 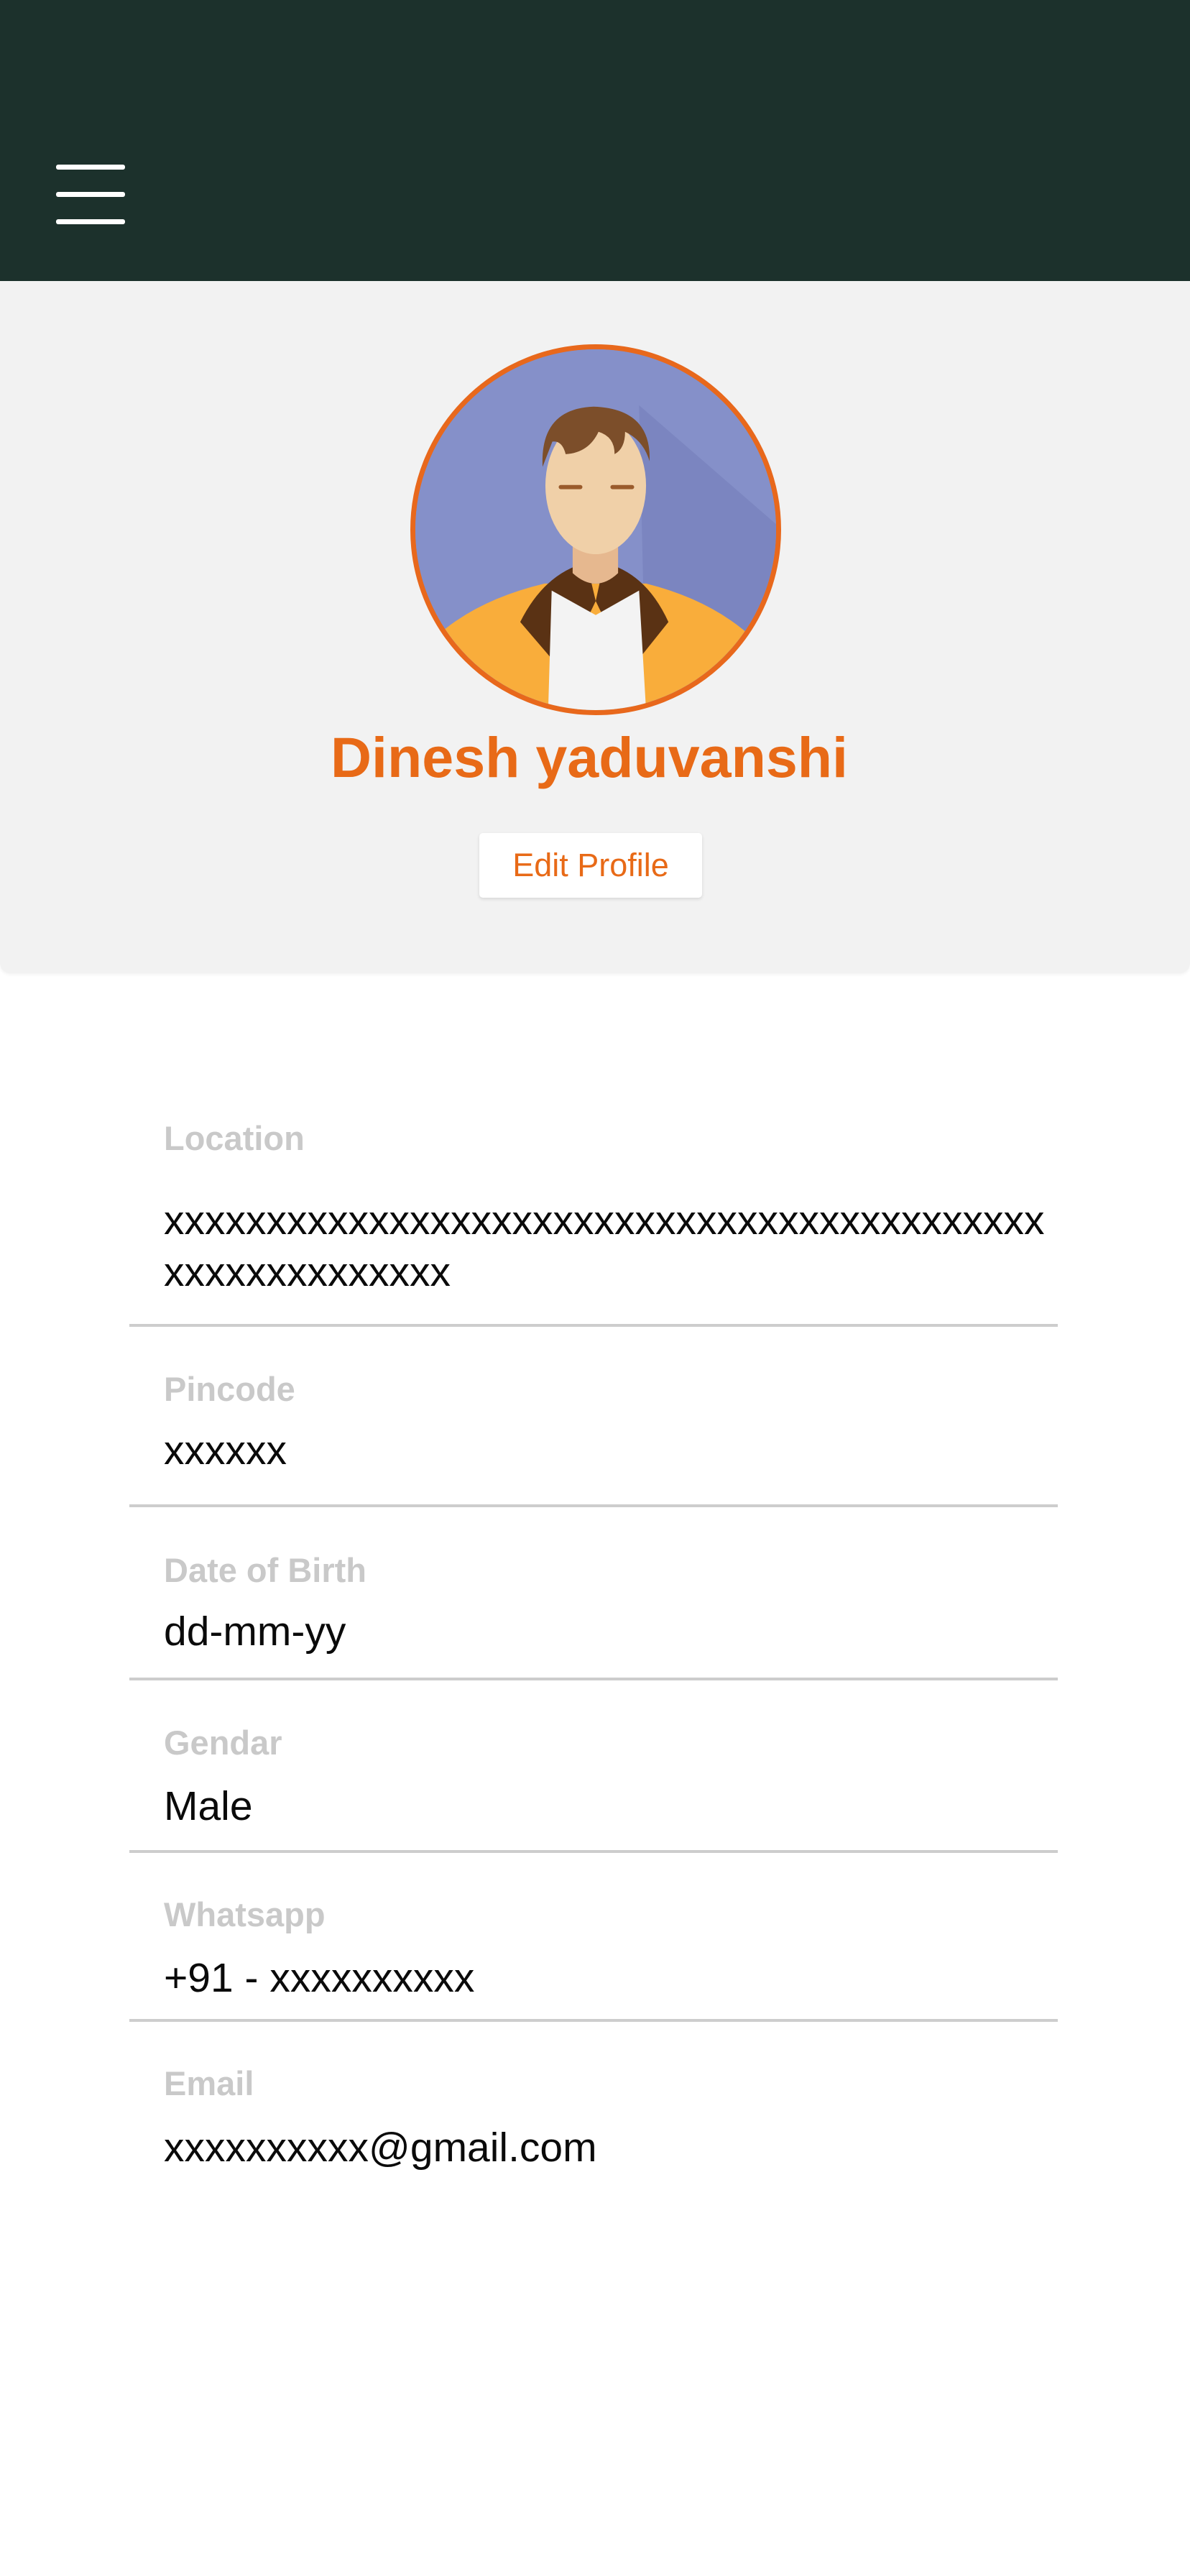 What do you see at coordinates (595, 140) in the screenshot?
I see `app-bar` at bounding box center [595, 140].